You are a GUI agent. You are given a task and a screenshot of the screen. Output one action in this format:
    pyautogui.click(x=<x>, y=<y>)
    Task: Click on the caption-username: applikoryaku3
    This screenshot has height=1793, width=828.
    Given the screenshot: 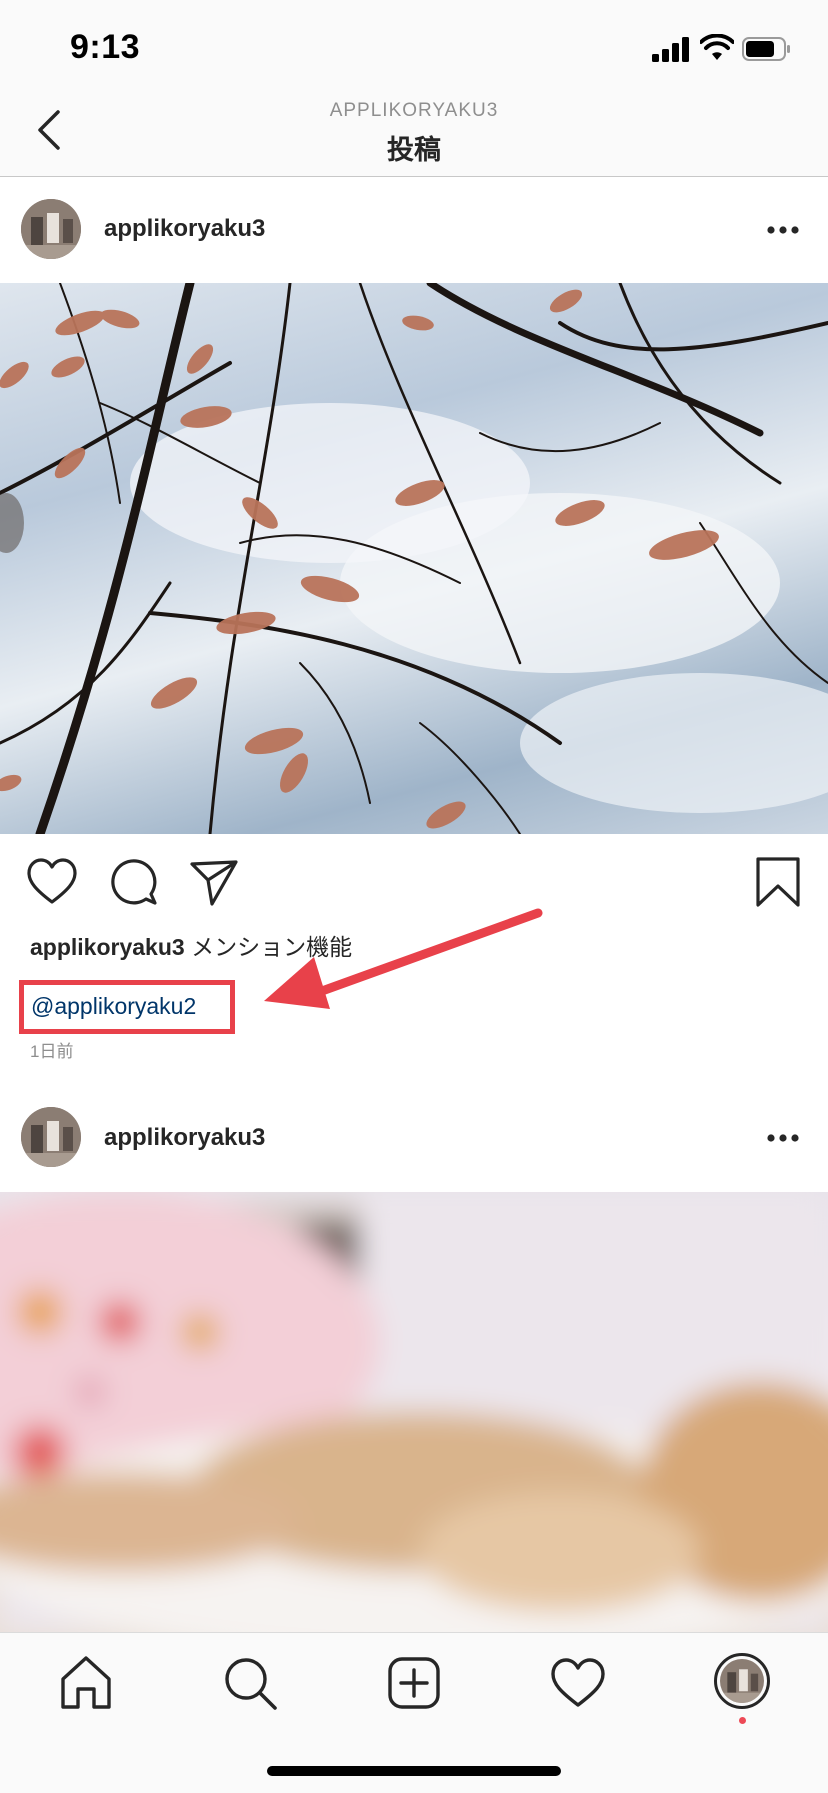 What is the action you would take?
    pyautogui.click(x=107, y=947)
    